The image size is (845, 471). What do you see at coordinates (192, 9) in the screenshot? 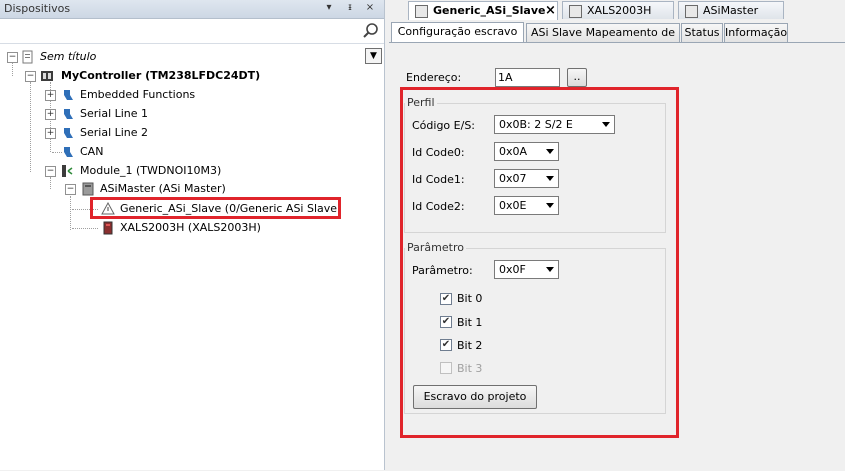
I see `devices-panel-header: Dispositivos ▾ ᵻ ×` at bounding box center [192, 9].